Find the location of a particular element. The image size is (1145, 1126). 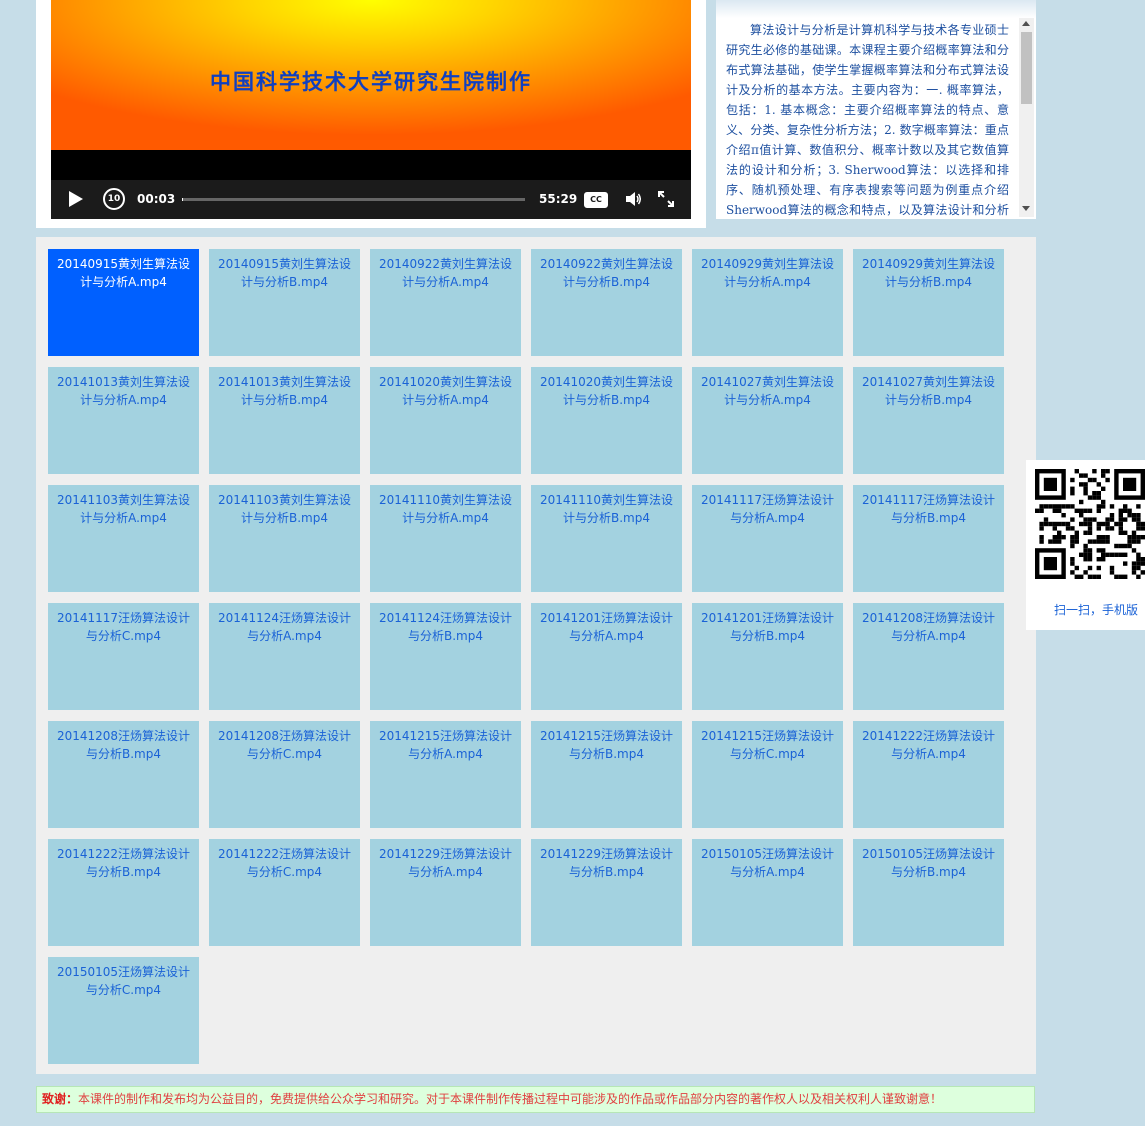

episode-tile: 20141215汪炀算法设计与分析B.mp4 is located at coordinates (606, 774).